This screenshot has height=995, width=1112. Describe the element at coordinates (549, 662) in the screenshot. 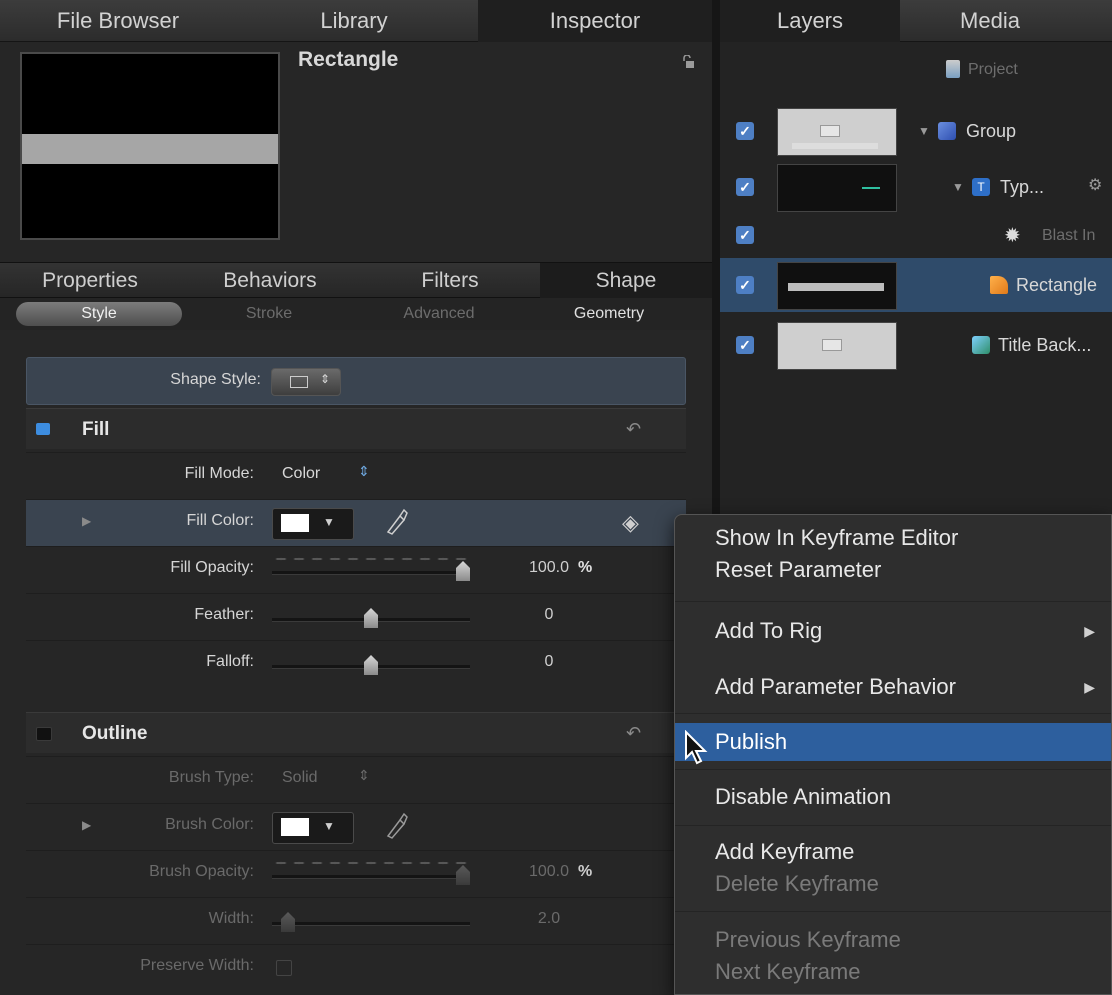

I see `falloff-value: 0` at that location.